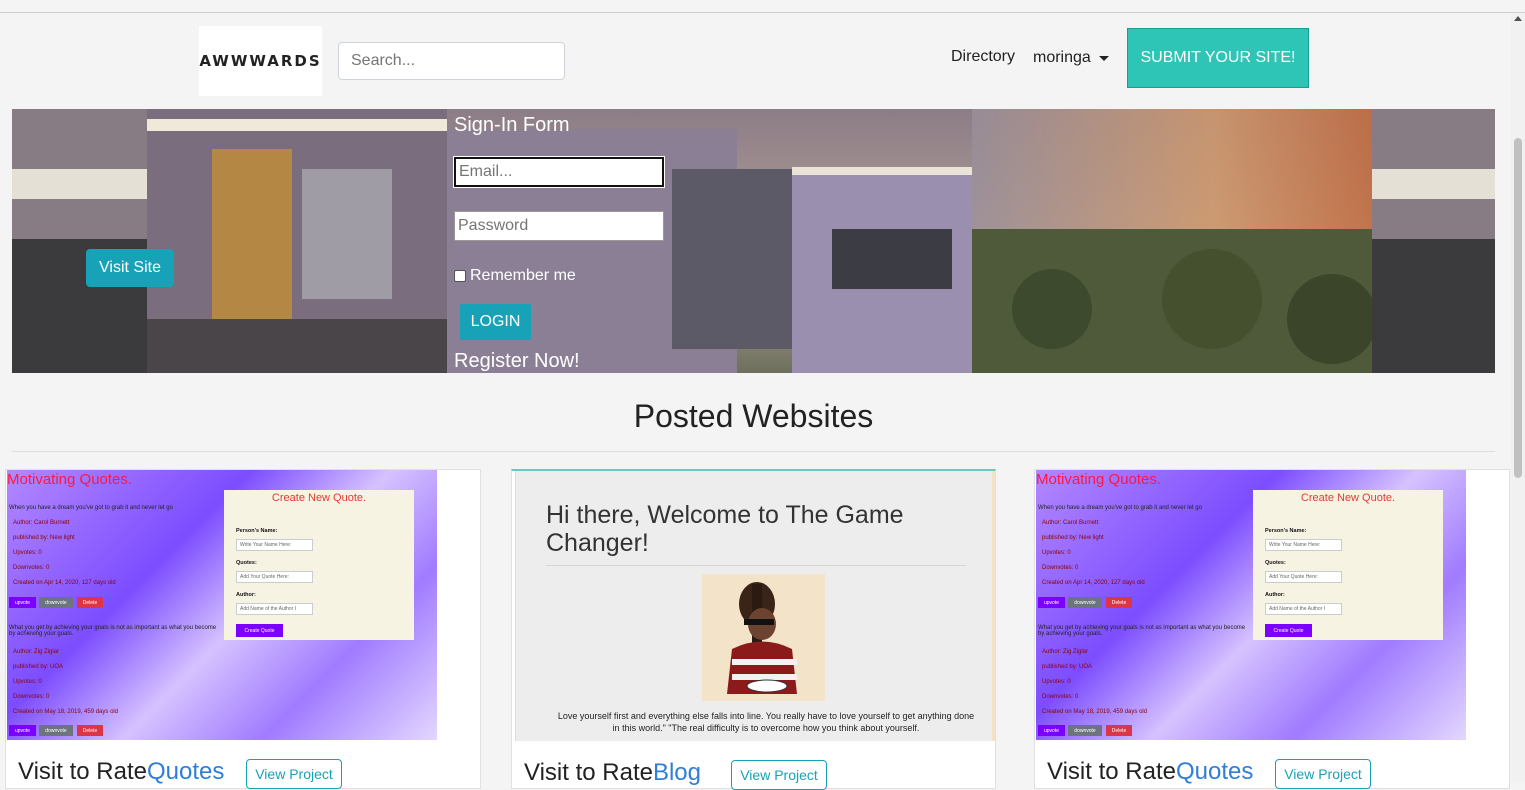 This screenshot has height=790, width=1525. I want to click on remember-me: Remember me, so click(515, 276).